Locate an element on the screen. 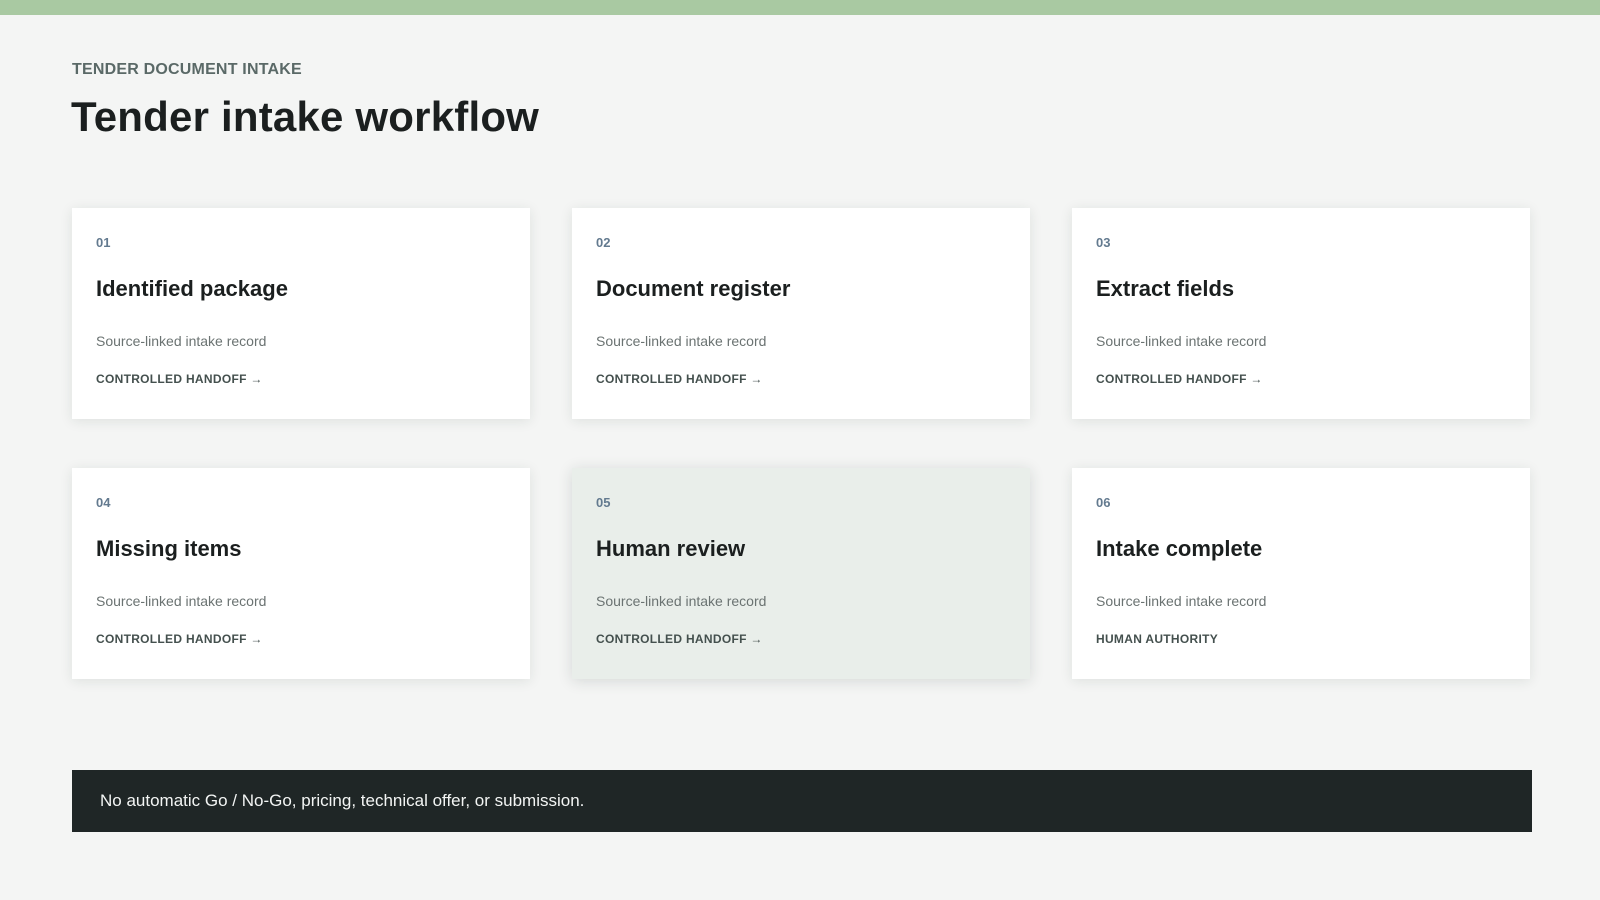 The width and height of the screenshot is (1600, 900). step-title: Human review is located at coordinates (671, 548).